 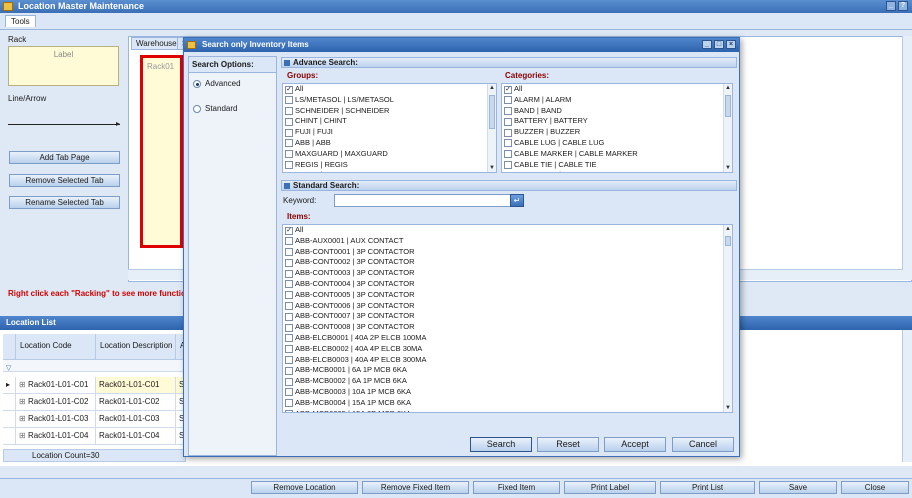 What do you see at coordinates (568, 444) in the screenshot?
I see `reset-button: Reset` at bounding box center [568, 444].